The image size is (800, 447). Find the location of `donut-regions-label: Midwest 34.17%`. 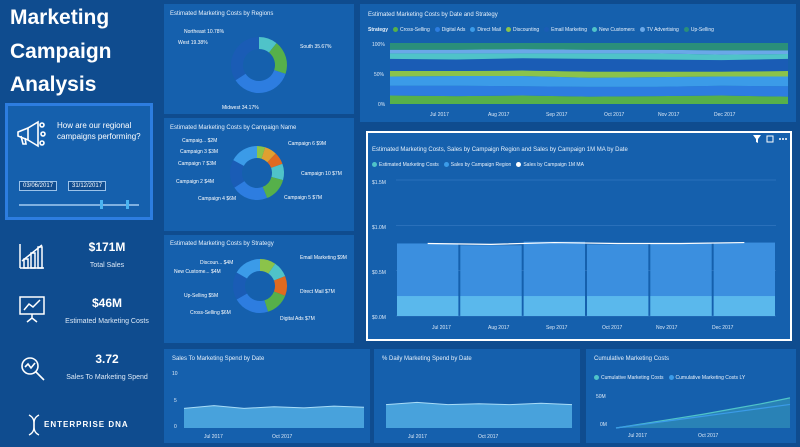

donut-regions-label: Midwest 34.17% is located at coordinates (240, 108).